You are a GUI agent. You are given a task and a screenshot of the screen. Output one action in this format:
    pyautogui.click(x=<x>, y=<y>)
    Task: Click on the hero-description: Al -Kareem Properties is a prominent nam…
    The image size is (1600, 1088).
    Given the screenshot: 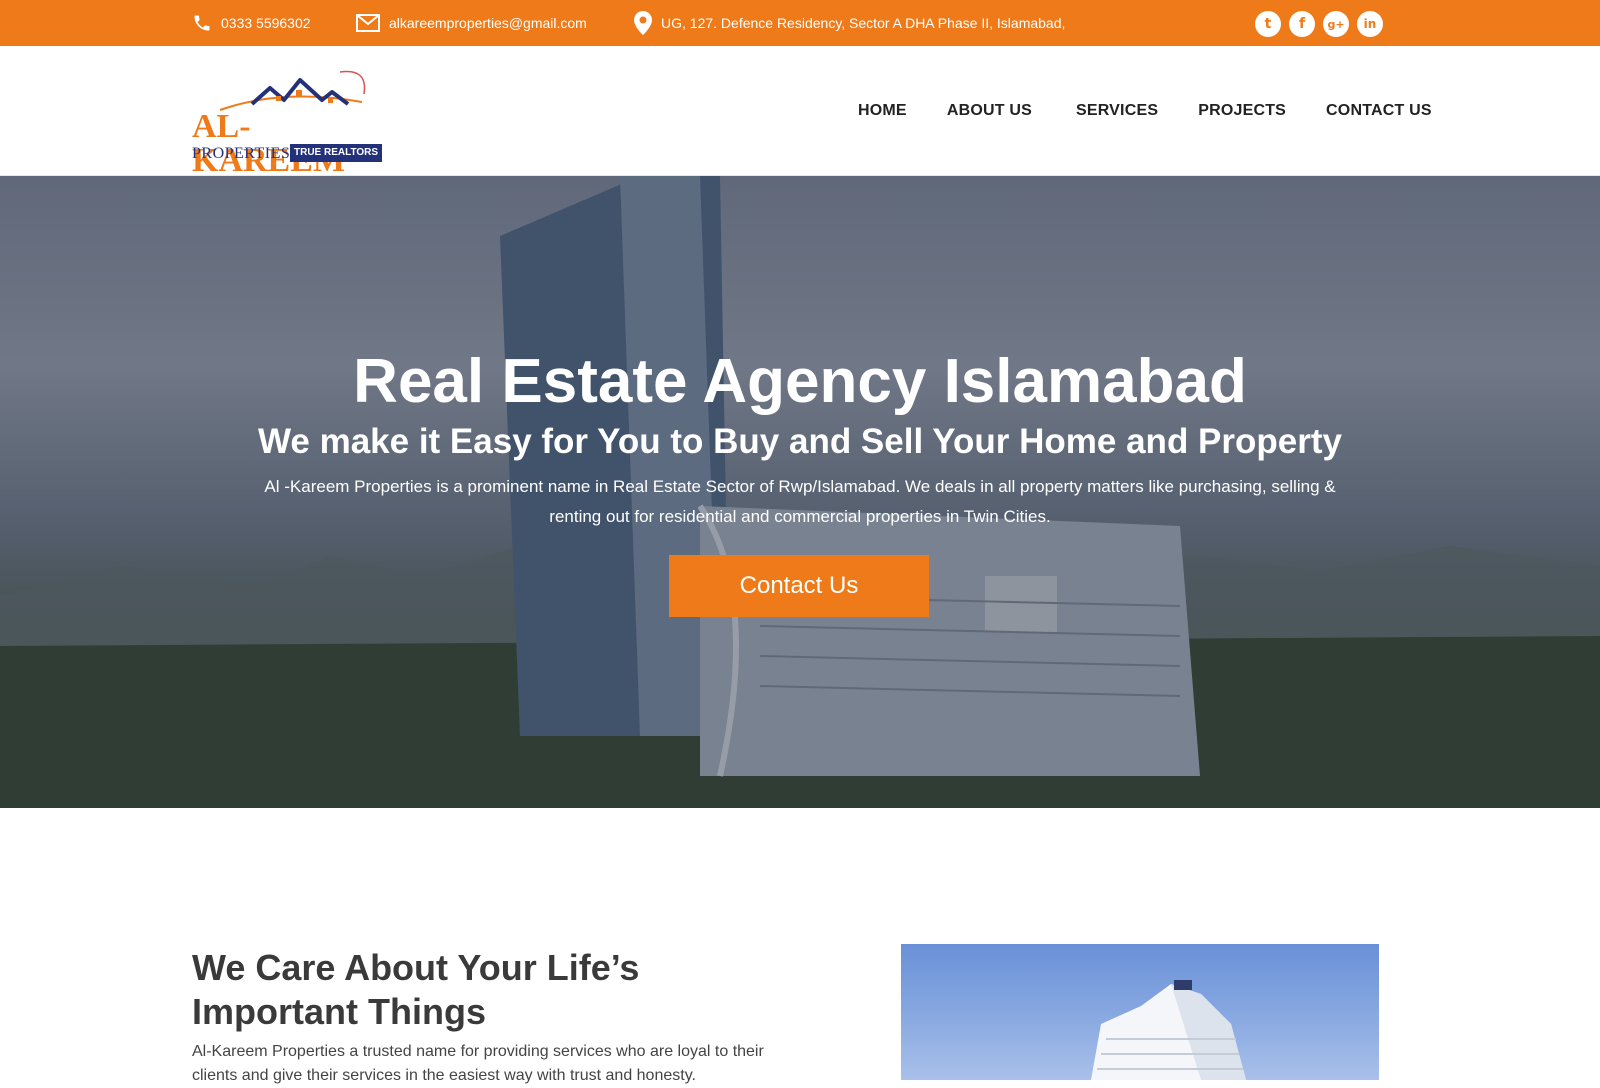 What is the action you would take?
    pyautogui.click(x=800, y=501)
    